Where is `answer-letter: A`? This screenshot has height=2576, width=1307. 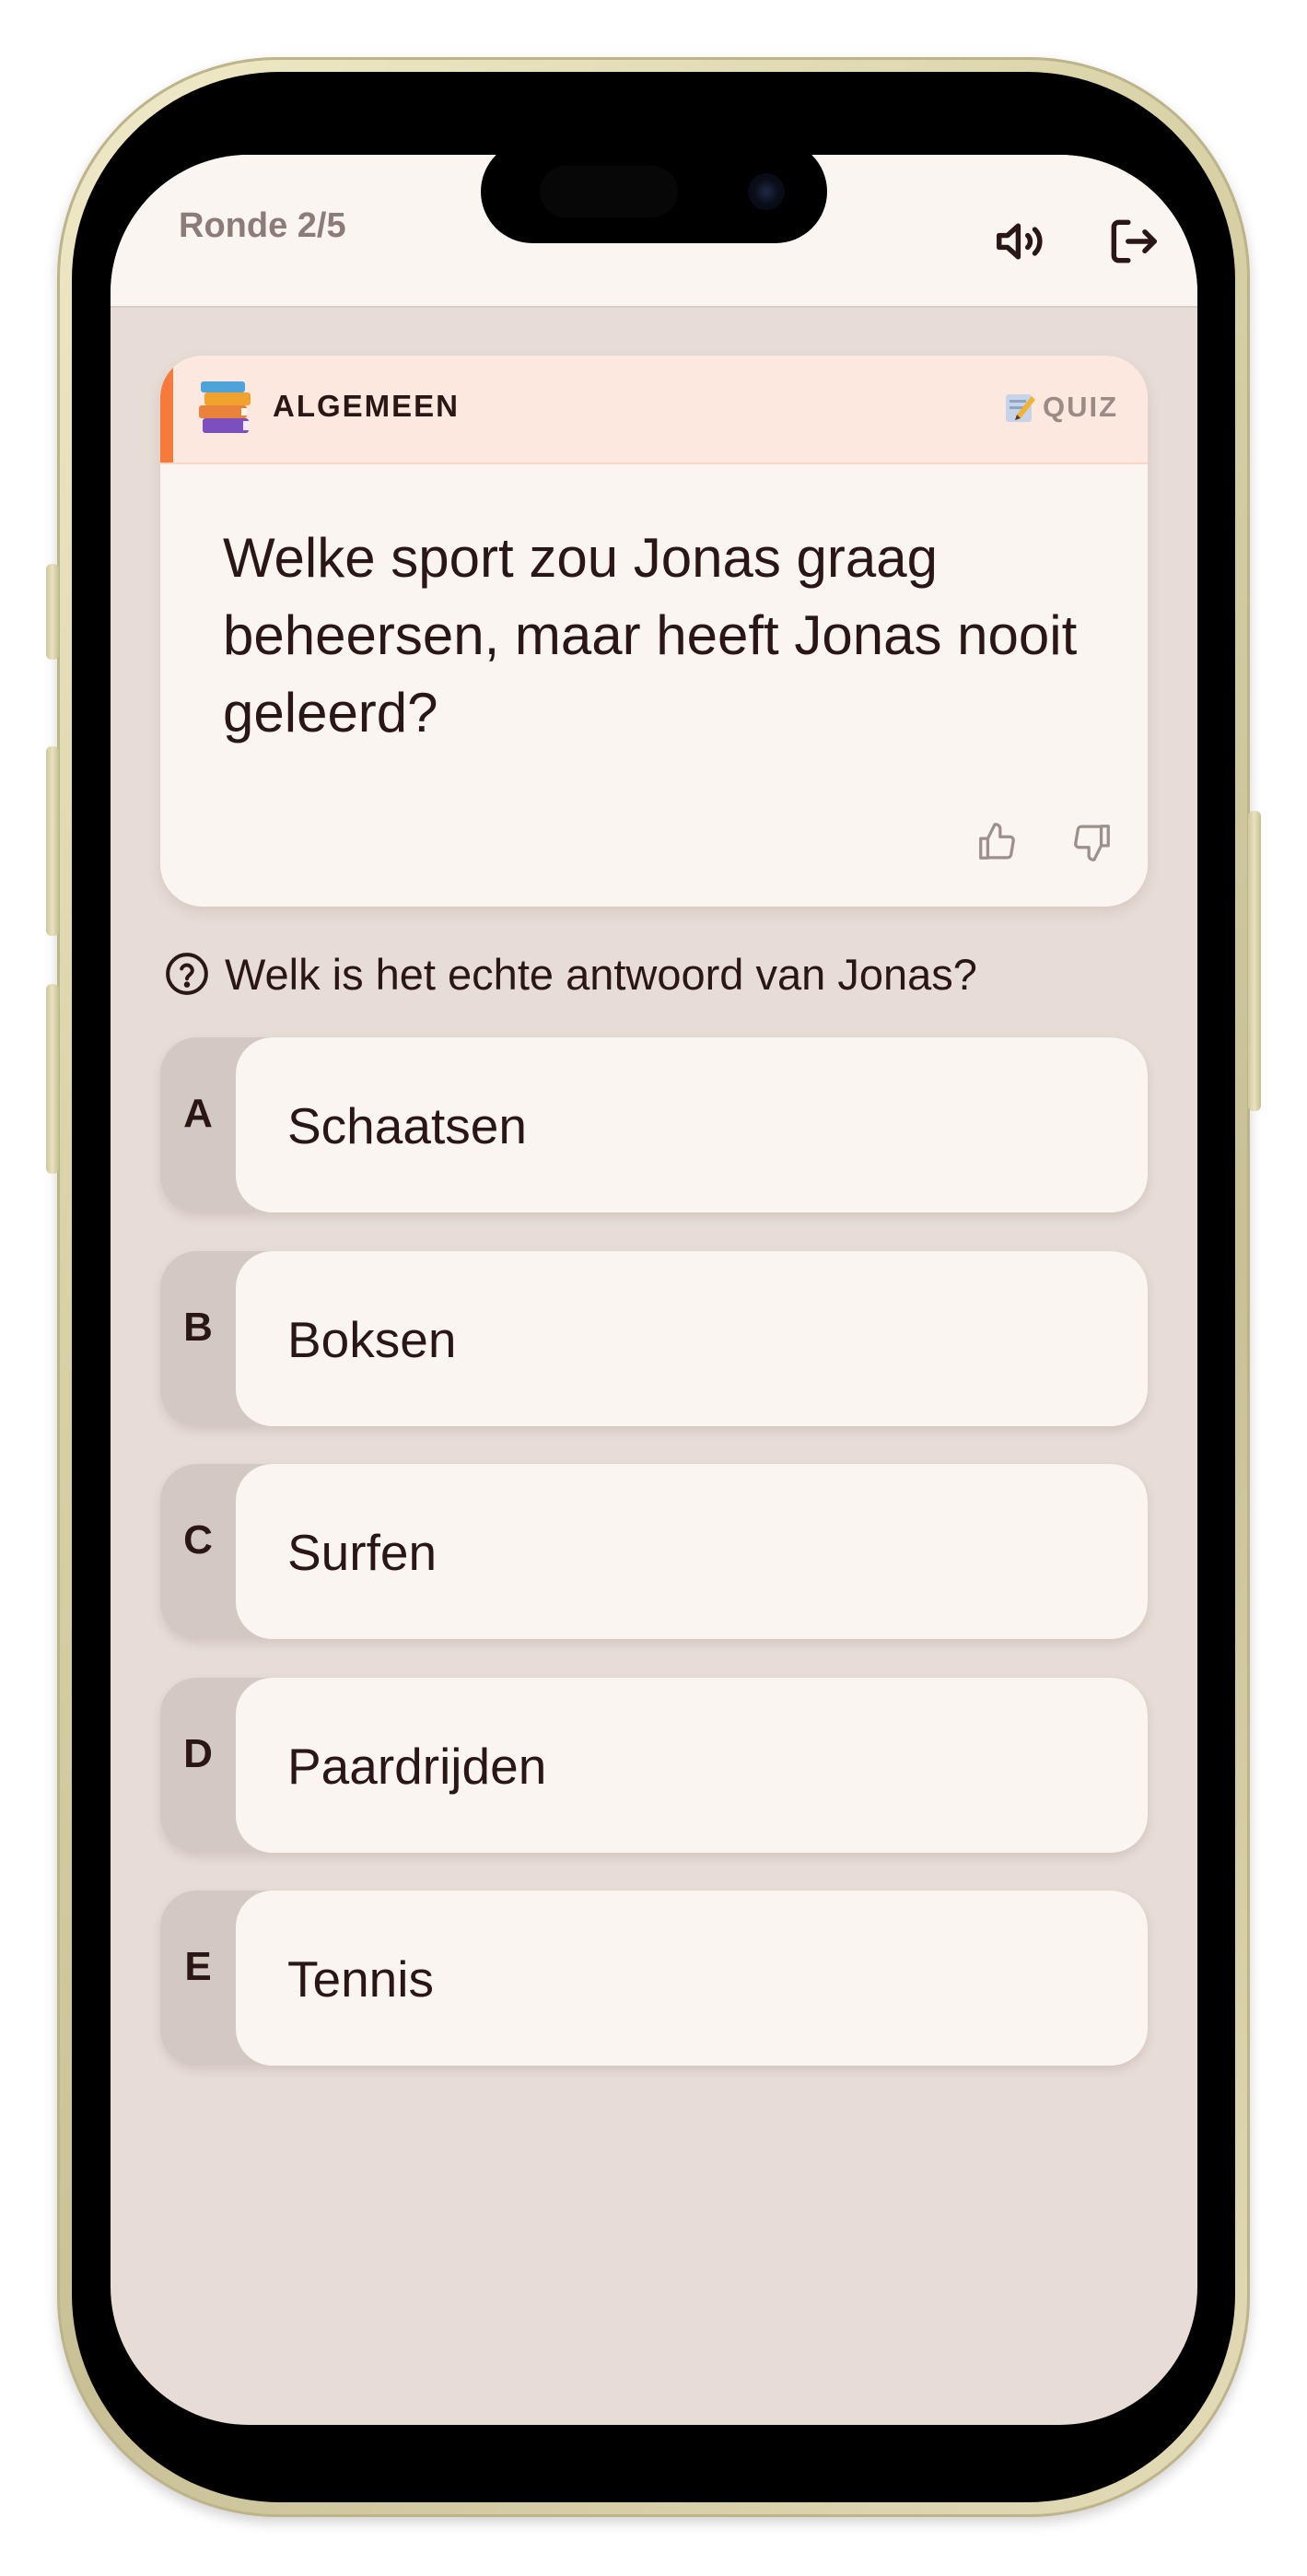 answer-letter: A is located at coordinates (198, 1113).